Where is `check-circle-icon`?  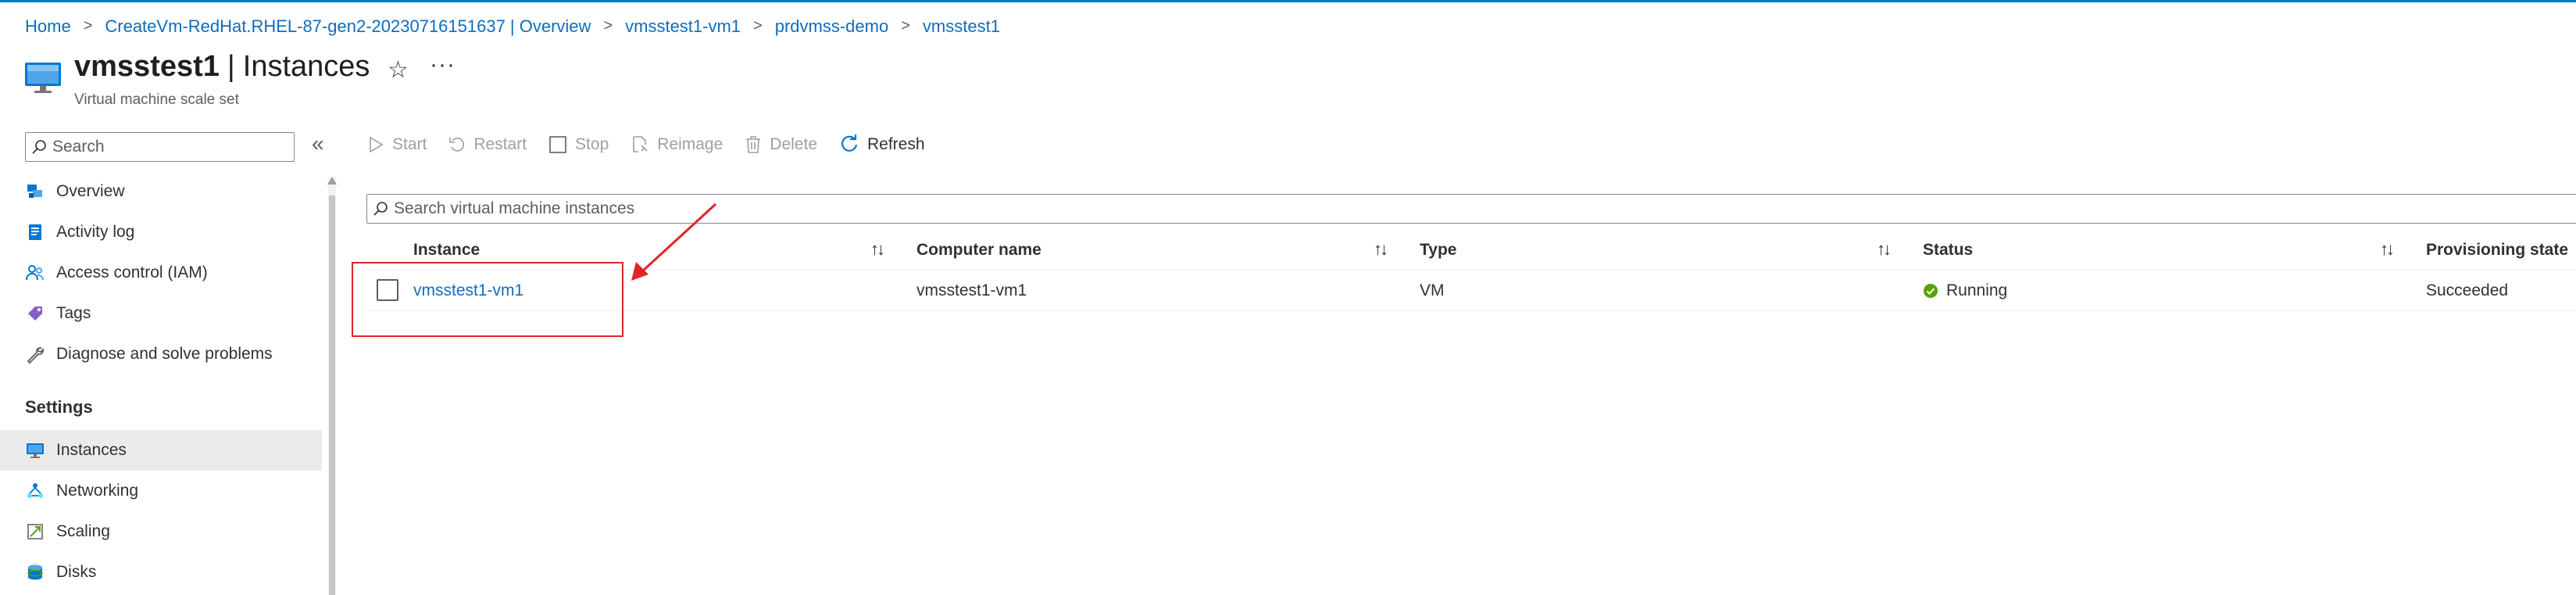 check-circle-icon is located at coordinates (1931, 291).